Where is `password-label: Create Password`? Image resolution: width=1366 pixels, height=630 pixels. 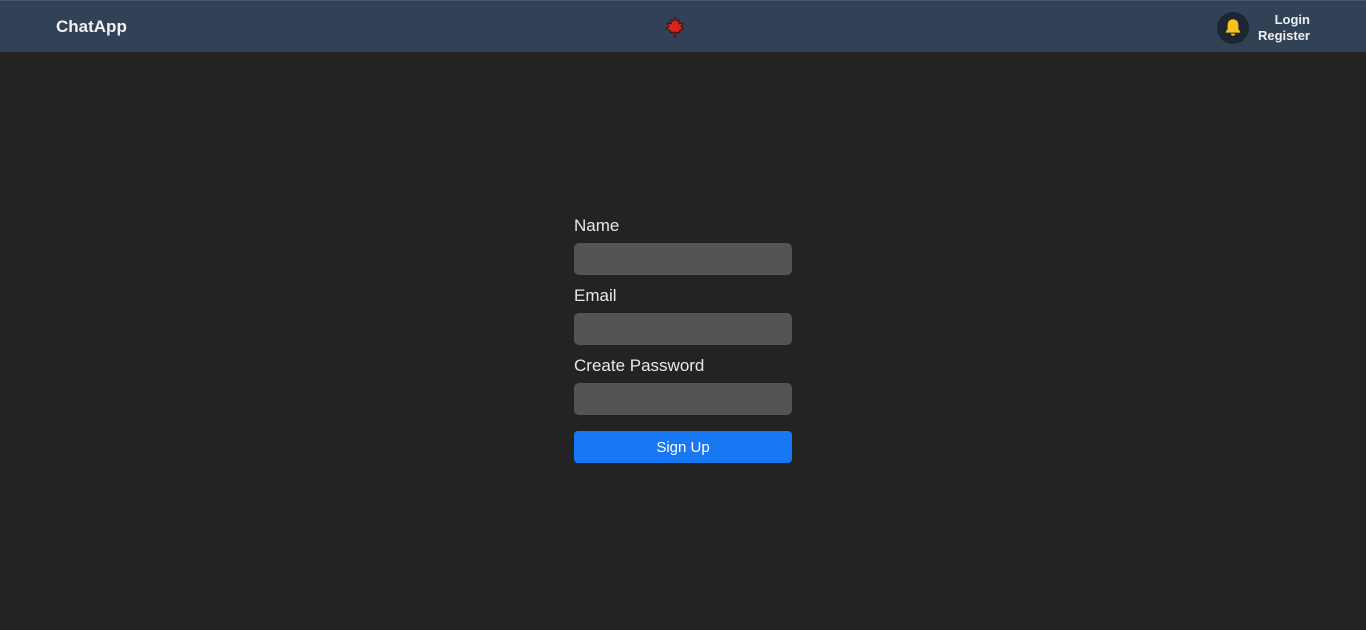
password-label: Create Password is located at coordinates (639, 365).